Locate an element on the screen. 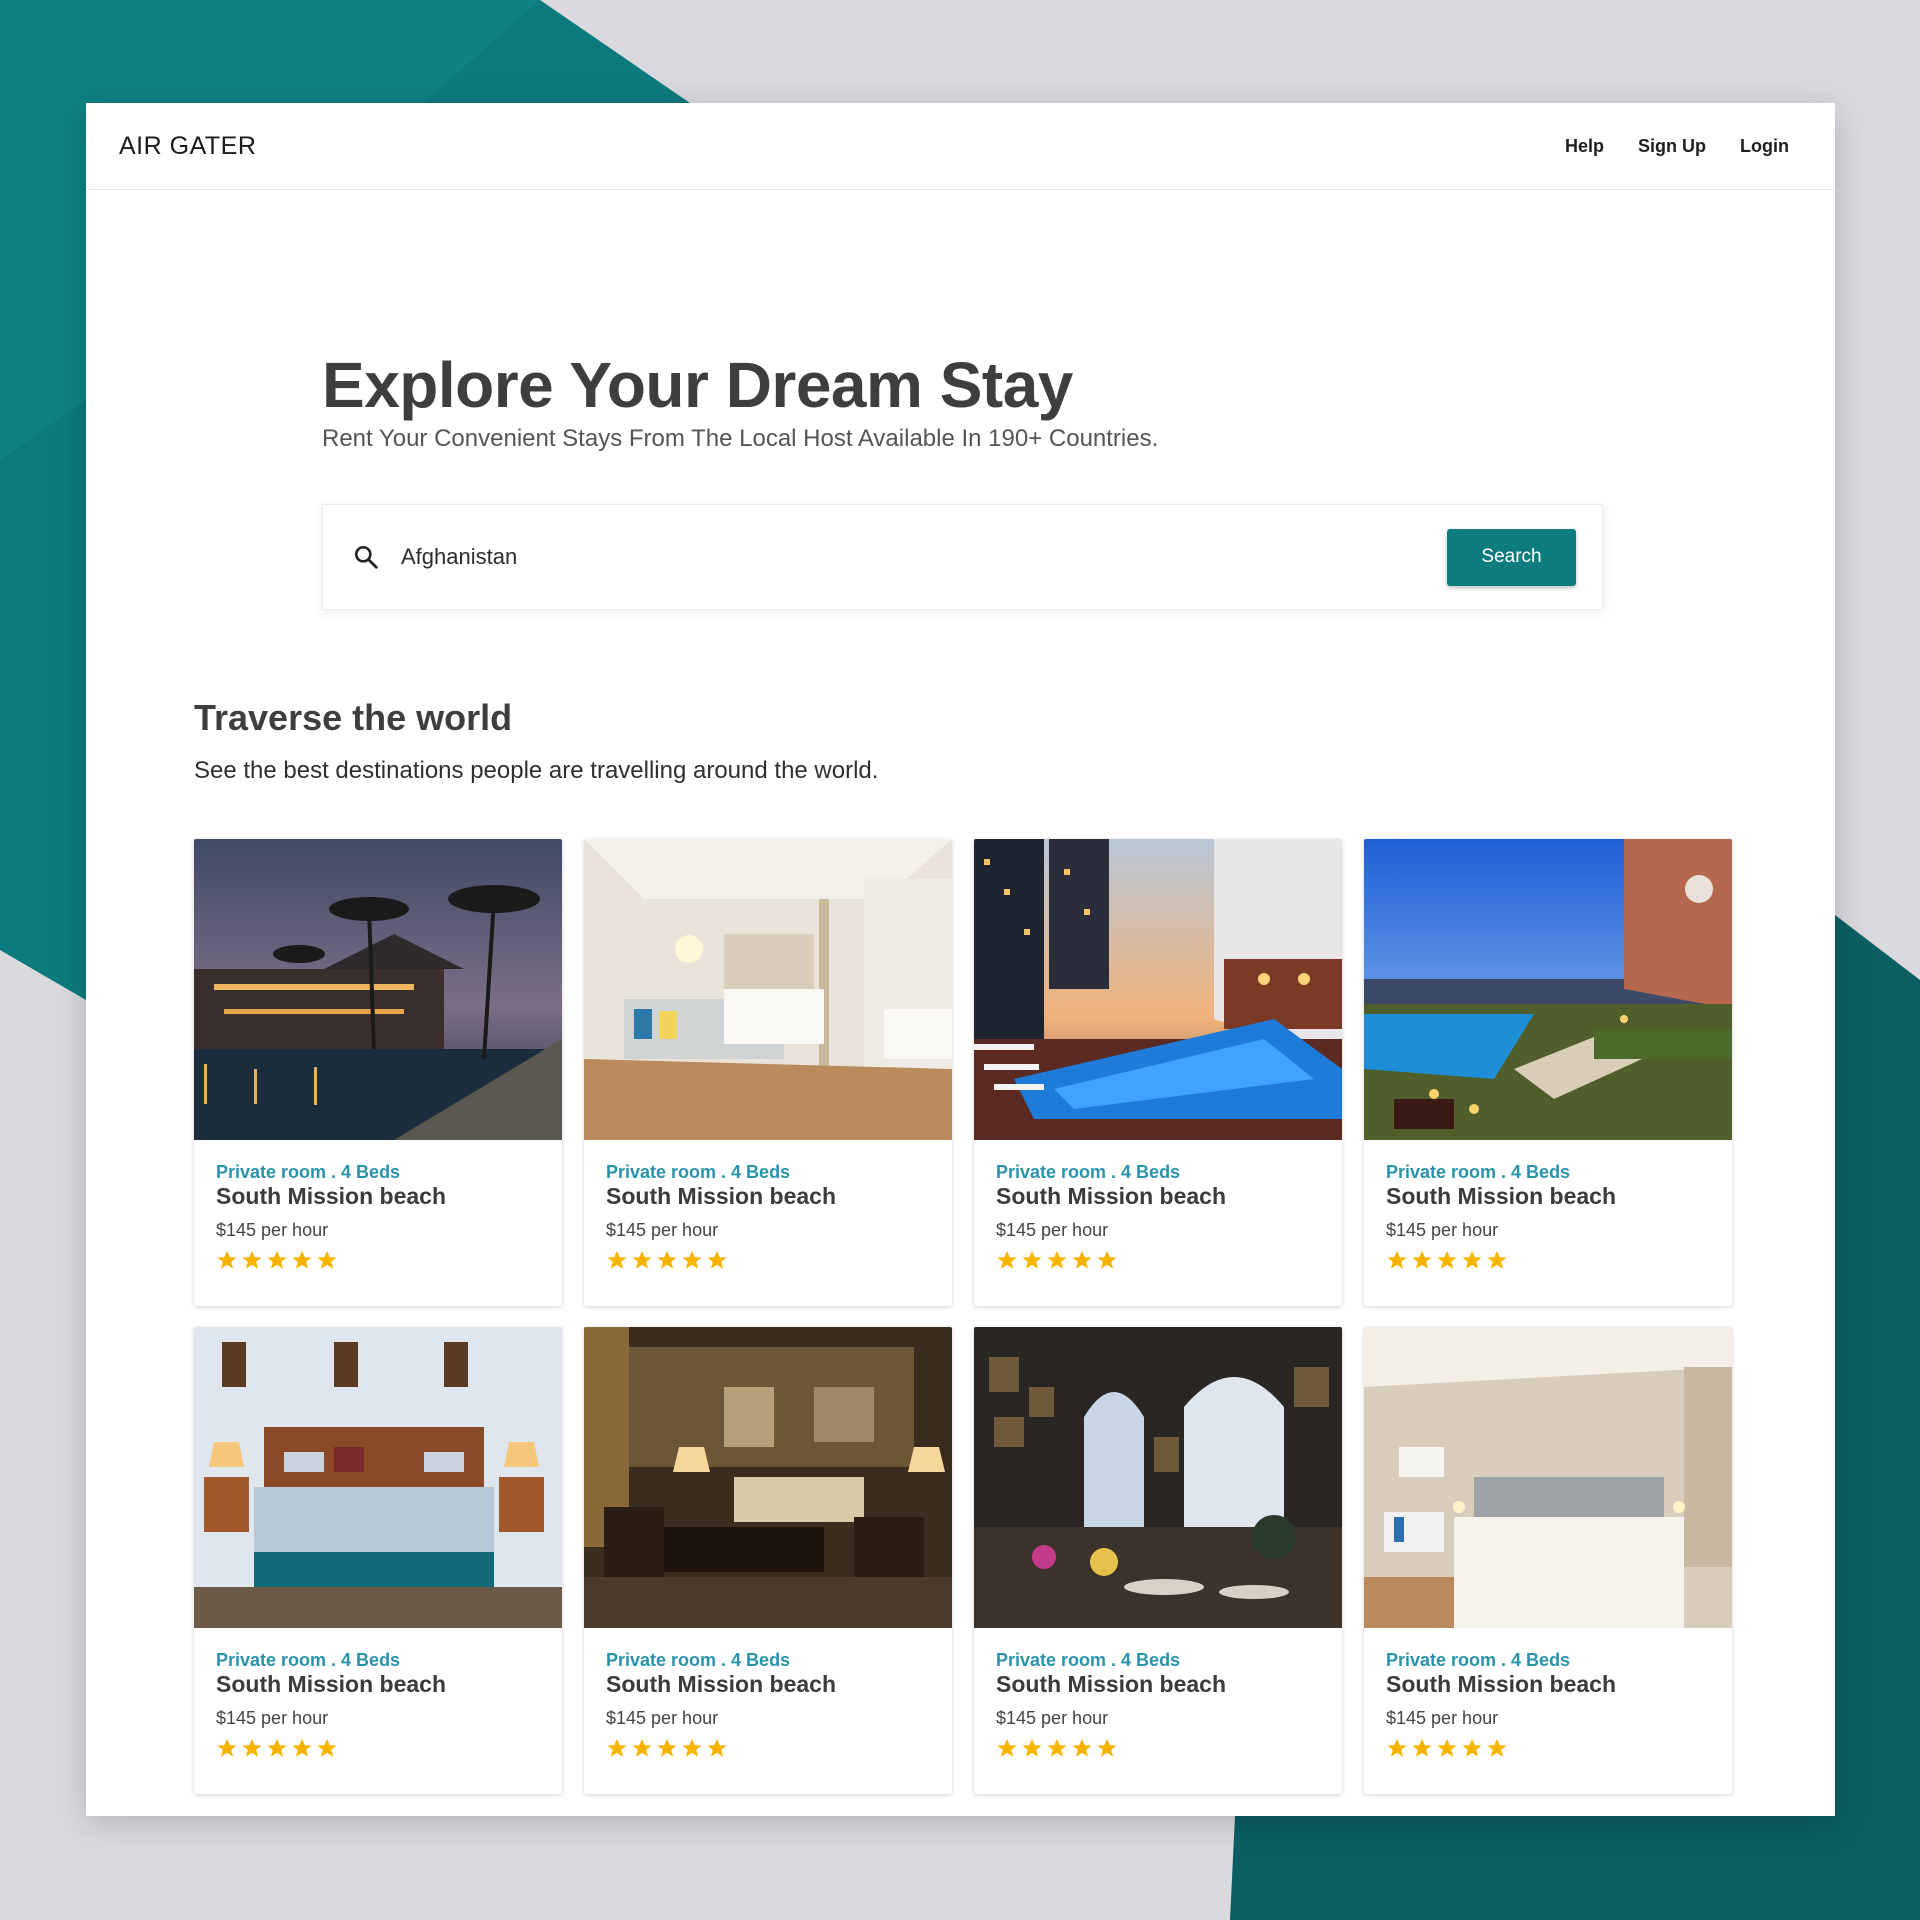 This screenshot has width=1920, height=1920. nav-links: Help Sign Up Login is located at coordinates (1677, 146).